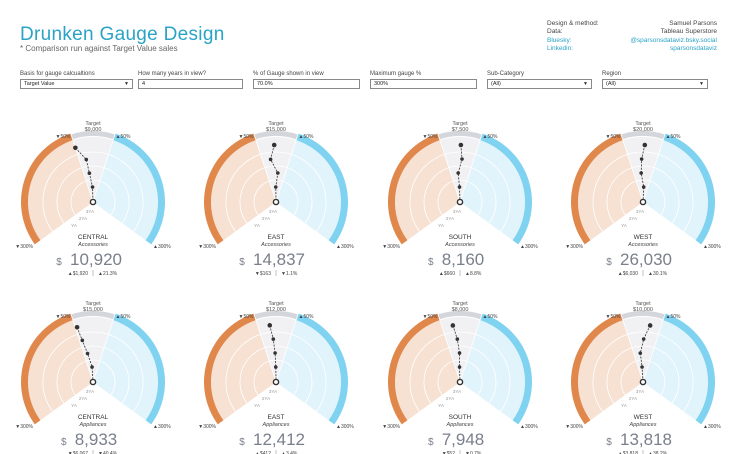  What do you see at coordinates (473, 274) in the screenshot?
I see `gauge-delta-pct: ▲8.8%` at bounding box center [473, 274].